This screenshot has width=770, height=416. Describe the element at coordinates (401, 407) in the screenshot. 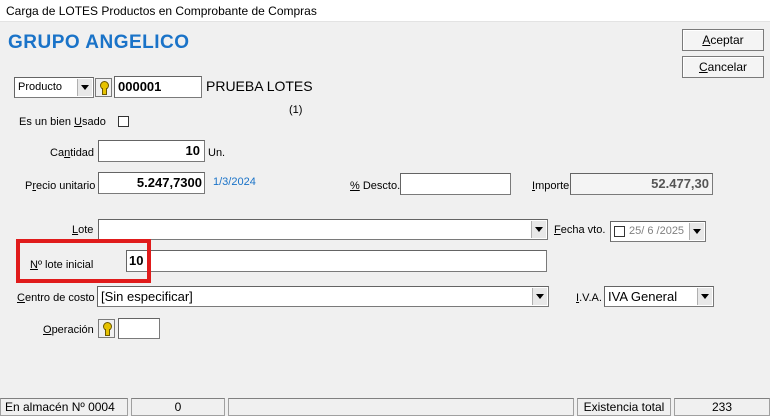

I see `status-spacer` at that location.